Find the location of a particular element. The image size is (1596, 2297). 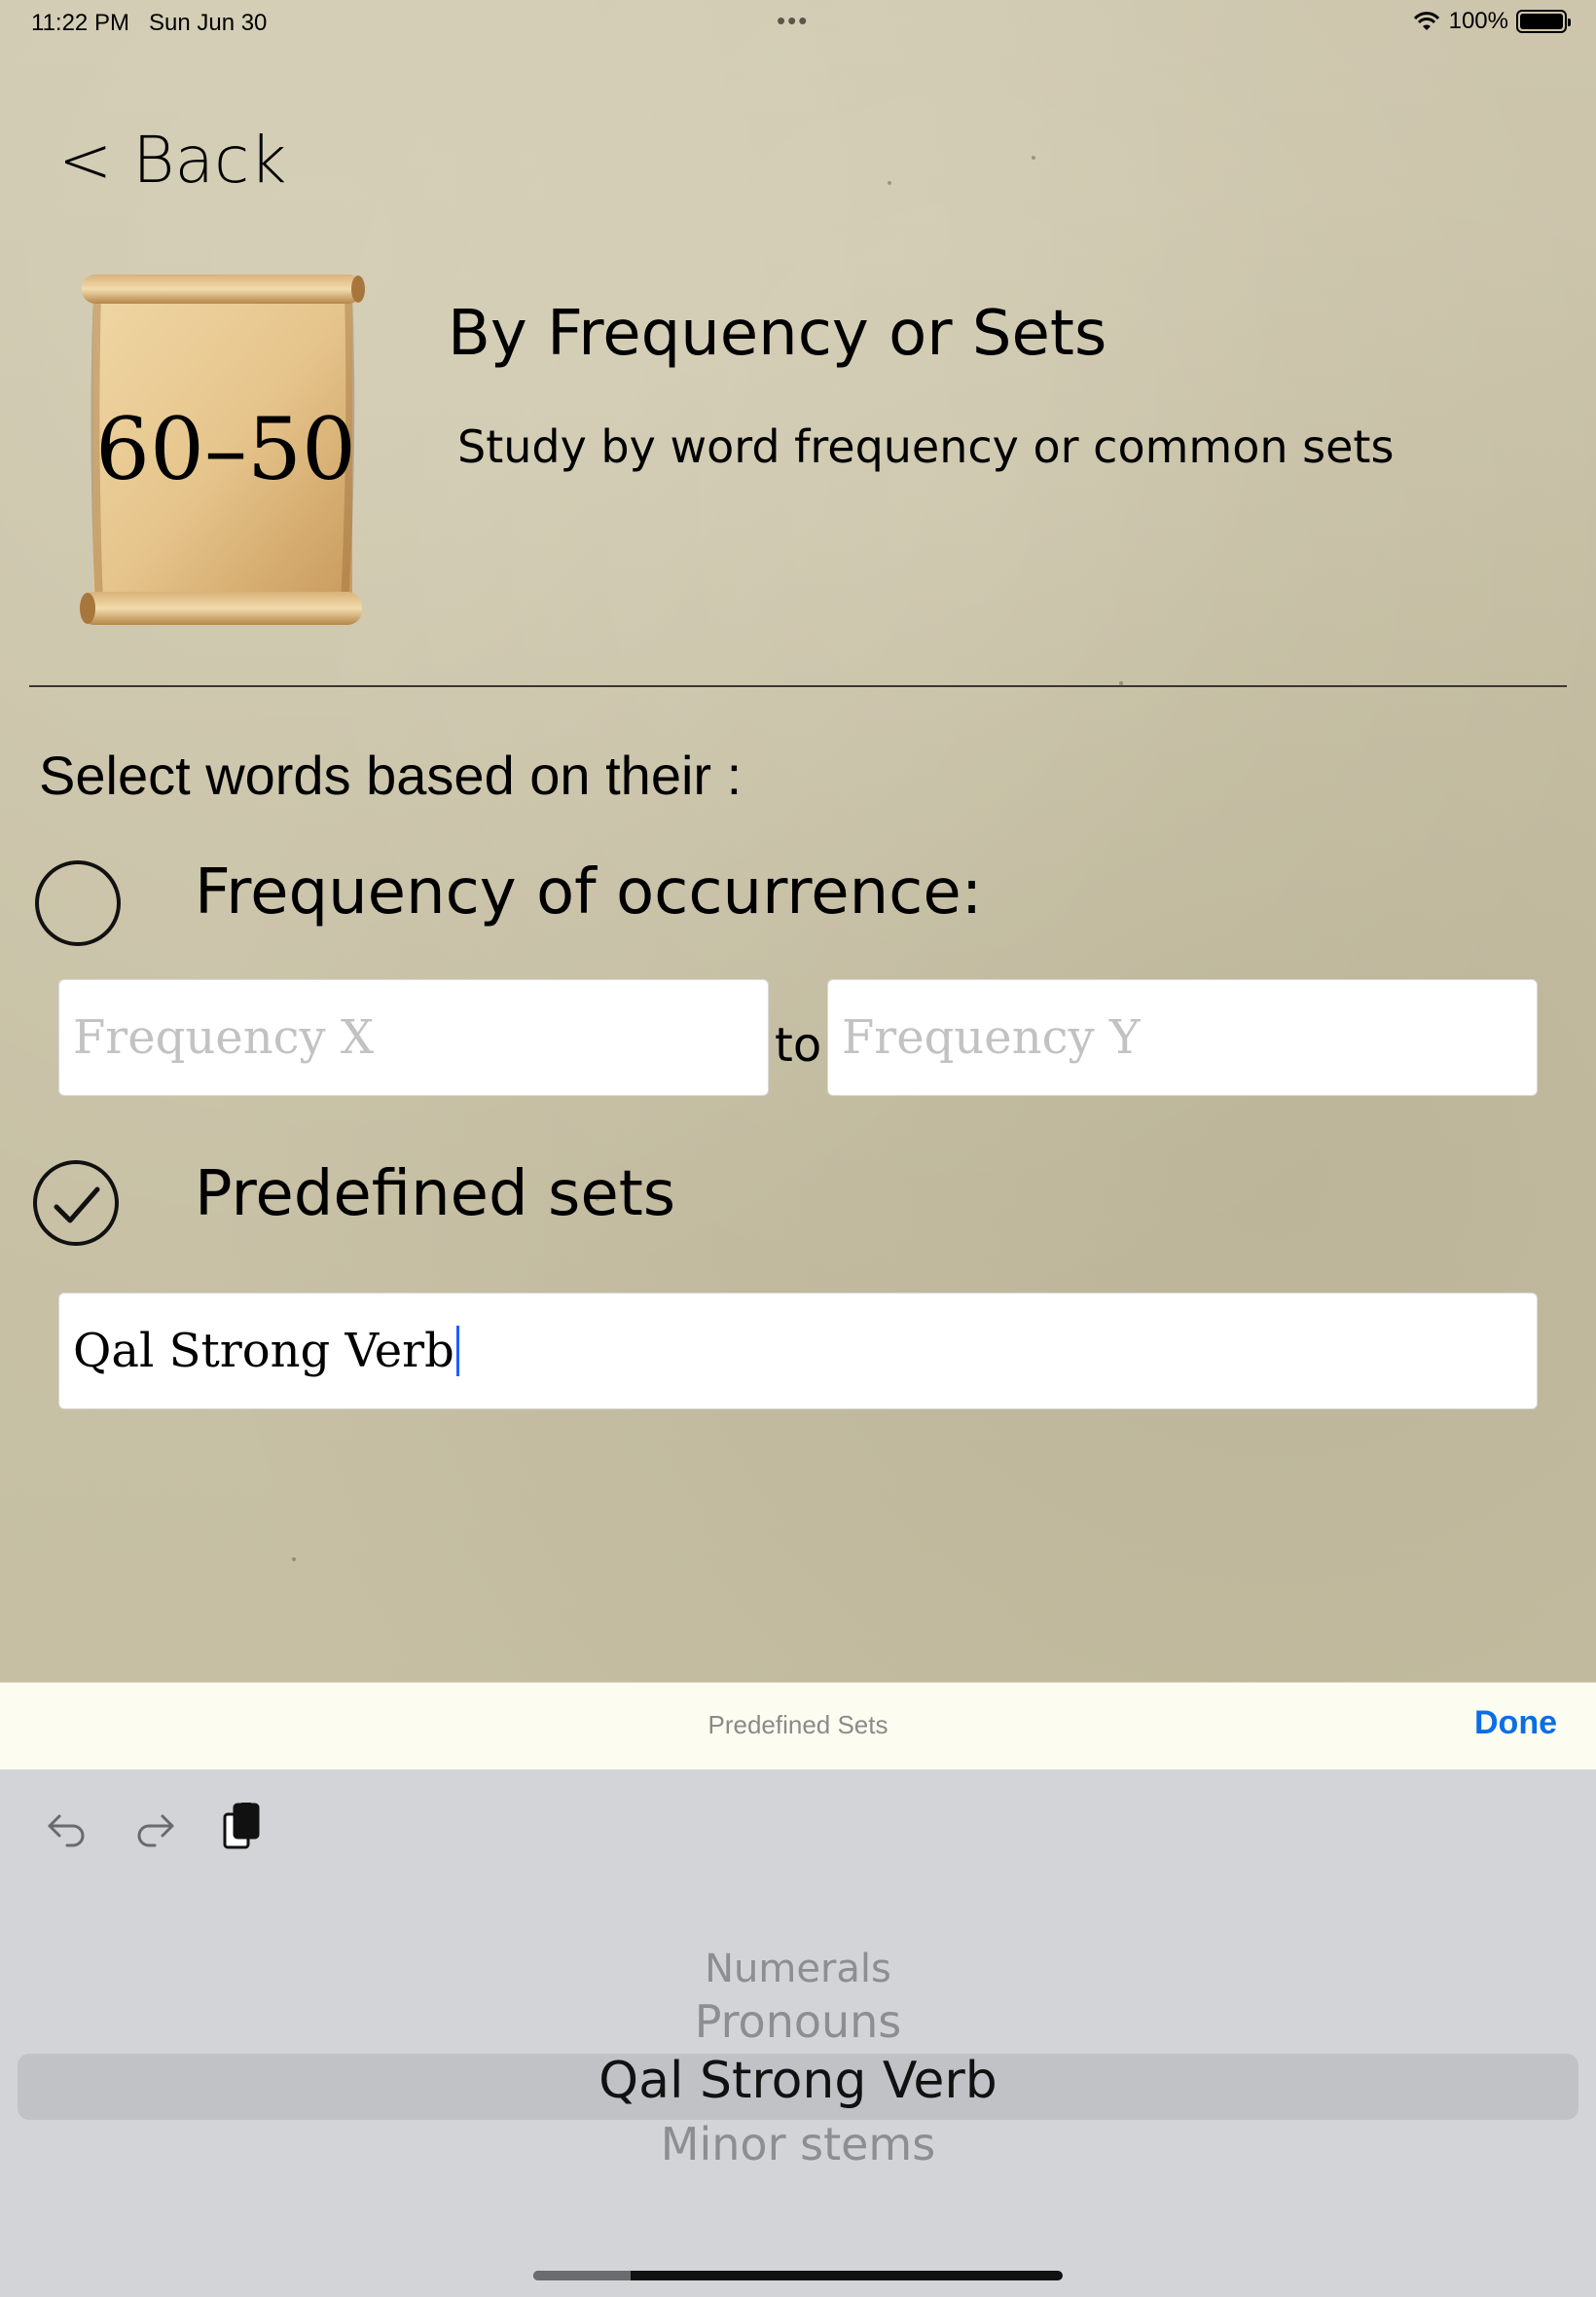

predefined-sets-radio is located at coordinates (76, 1203).